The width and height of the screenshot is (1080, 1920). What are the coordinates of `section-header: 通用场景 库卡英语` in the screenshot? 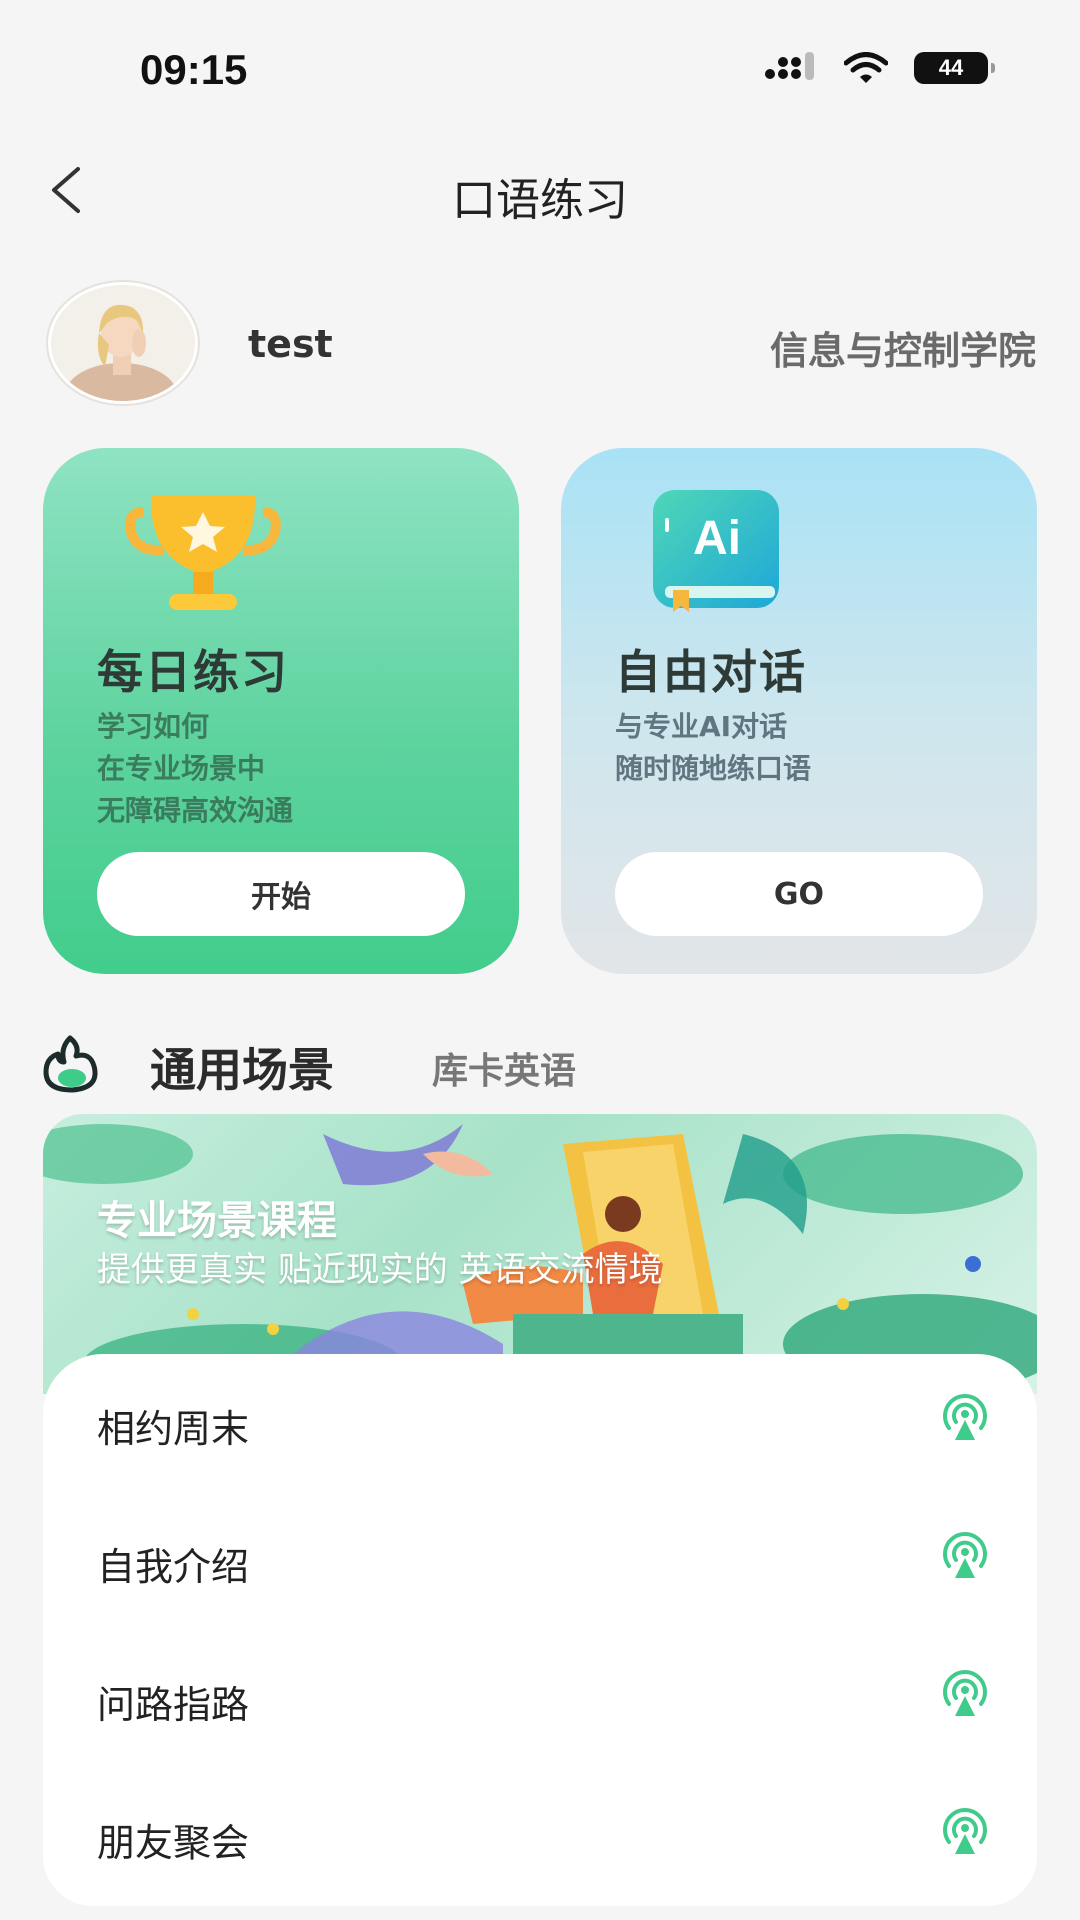 It's located at (540, 1065).